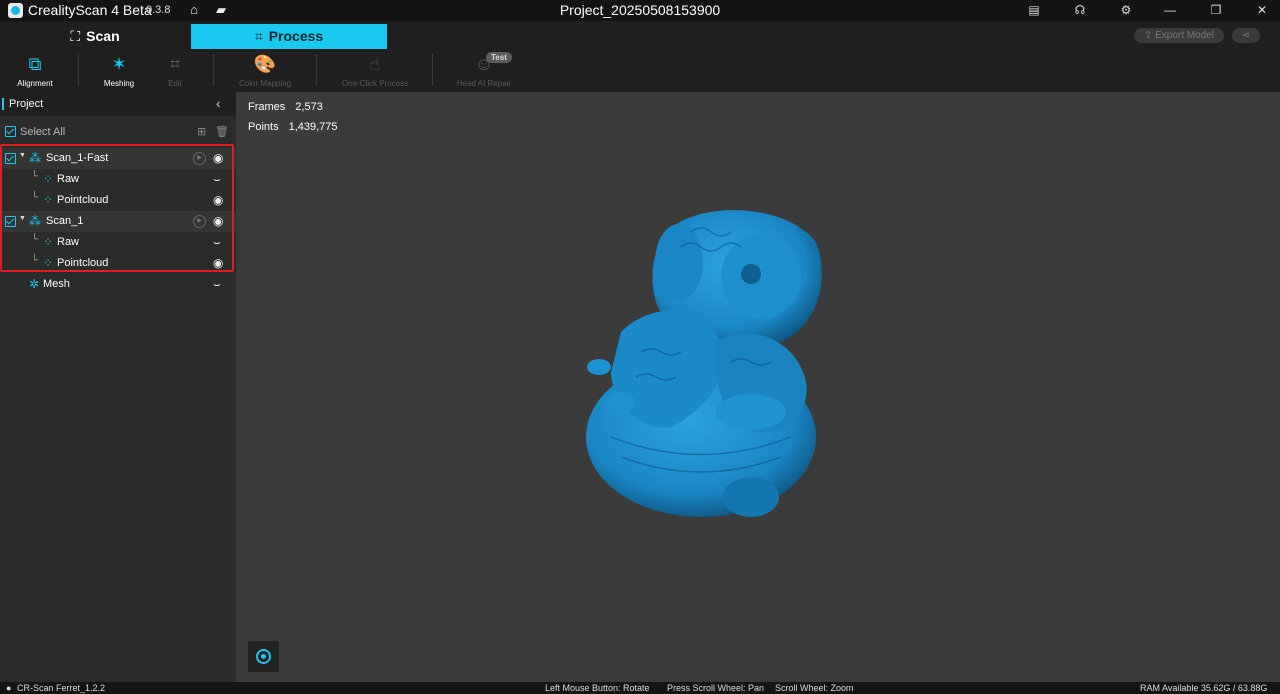 The width and height of the screenshot is (1280, 694). Describe the element at coordinates (716, 688) in the screenshot. I see `hint-pan: Press Scroll Wheel: Pan` at that location.